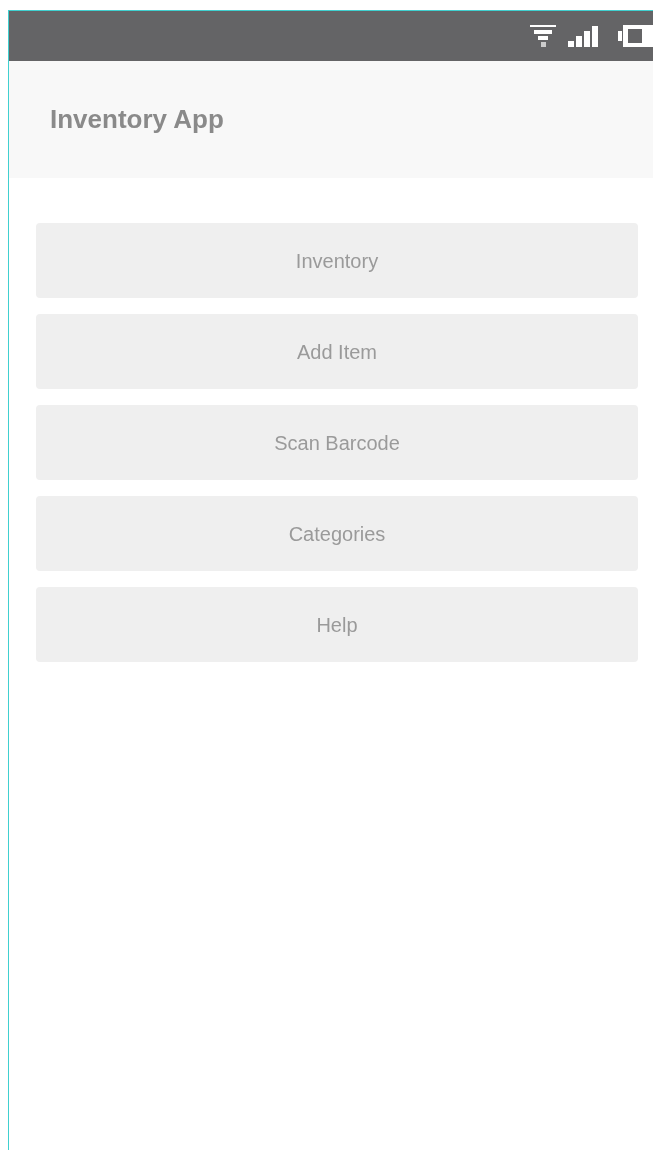  What do you see at coordinates (137, 119) in the screenshot?
I see `app-title: Inventory App` at bounding box center [137, 119].